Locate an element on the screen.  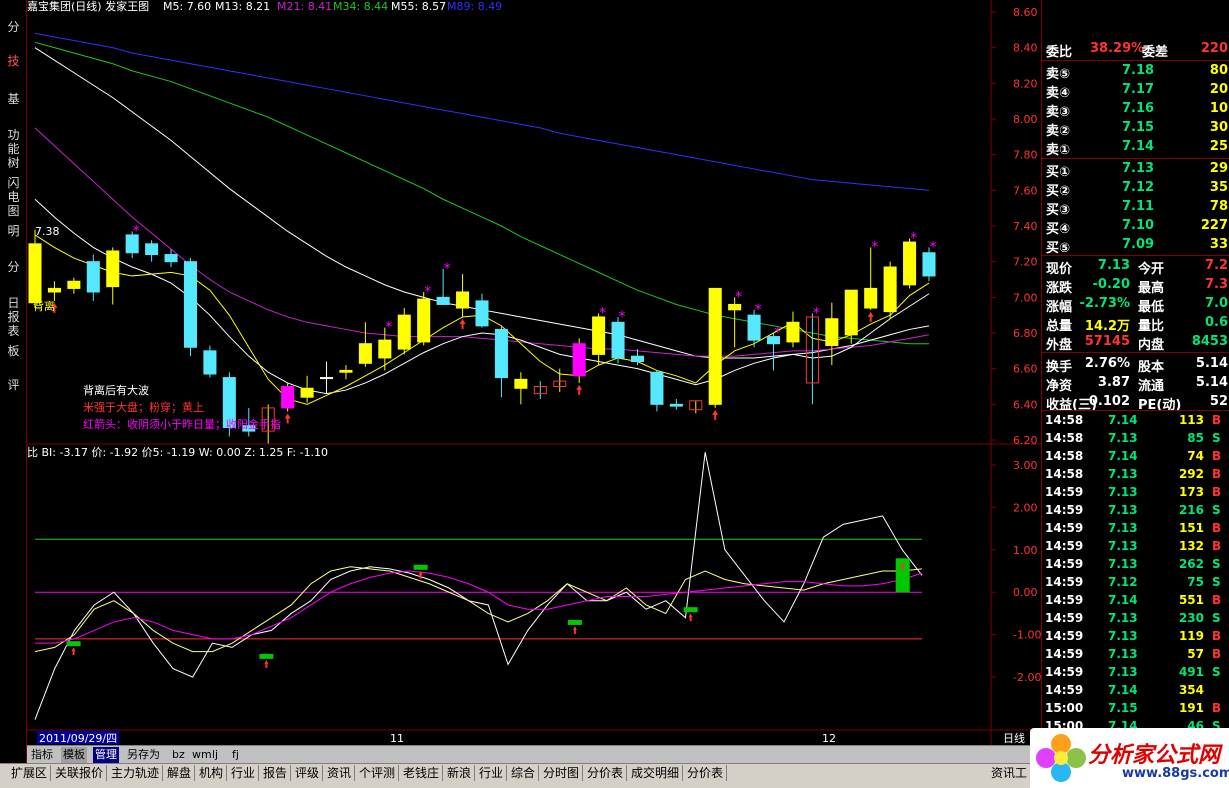
legend-line-3: 红箭头：收阴须小于昨日量；收阳金手指 is located at coordinates (182, 424).